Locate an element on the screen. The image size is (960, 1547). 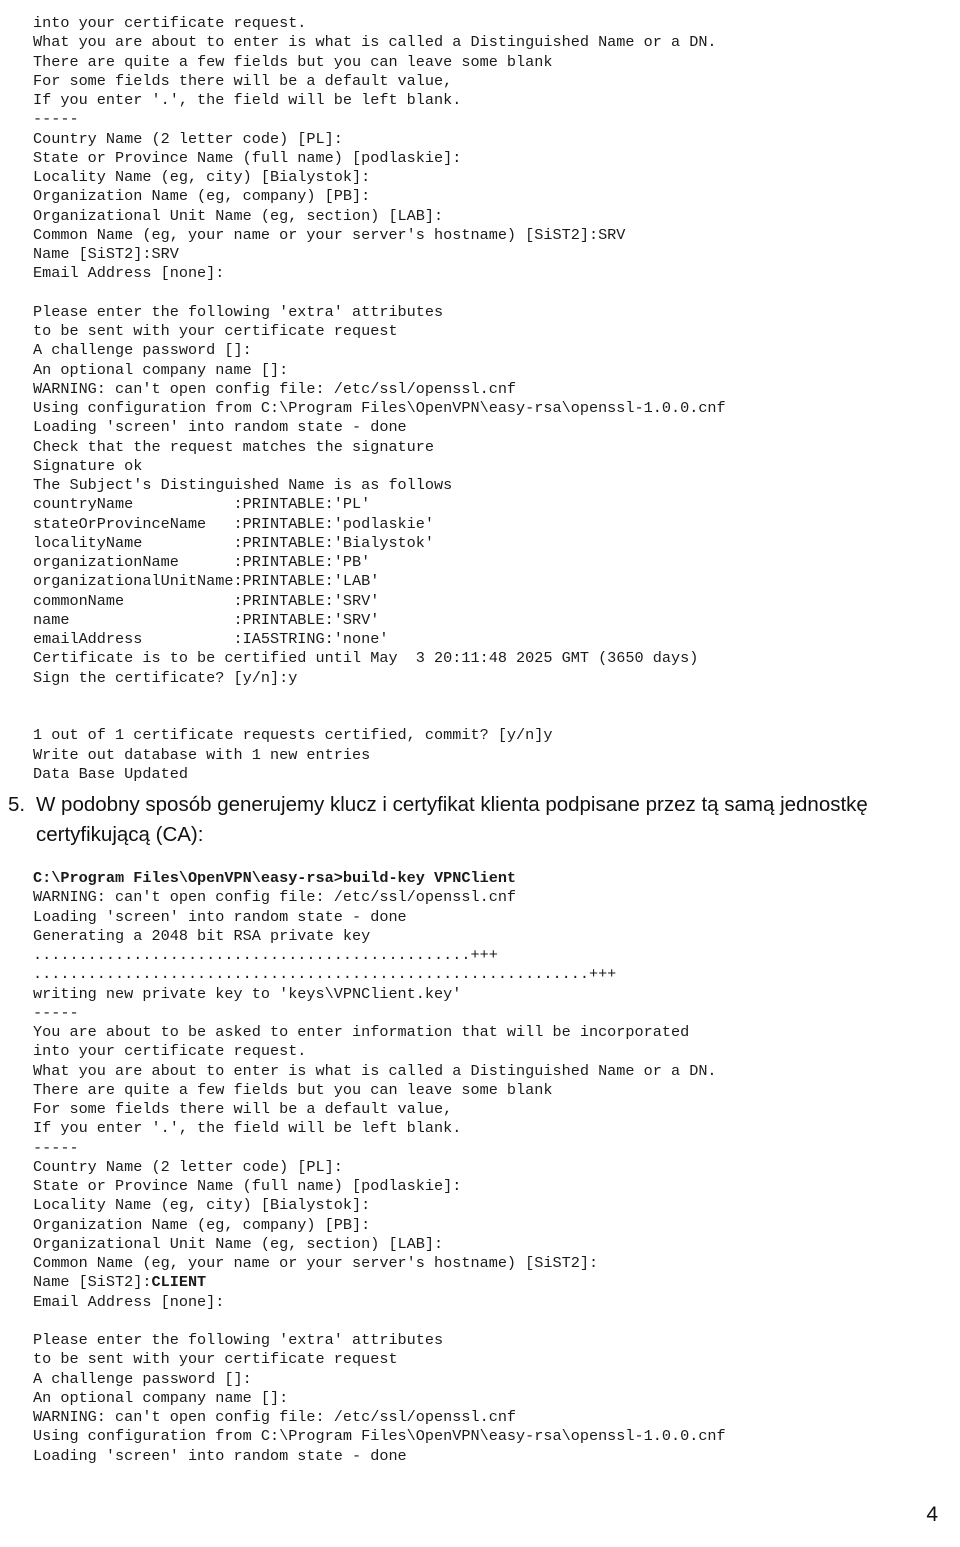
list-marker: 5. is located at coordinates (17, 804).